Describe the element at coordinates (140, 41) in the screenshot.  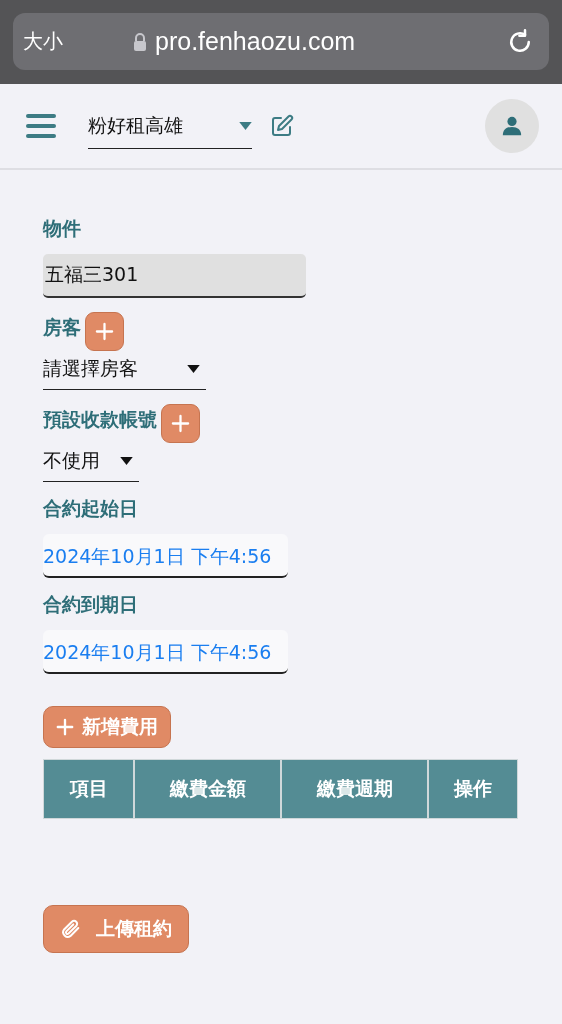
I see `lock-icon` at that location.